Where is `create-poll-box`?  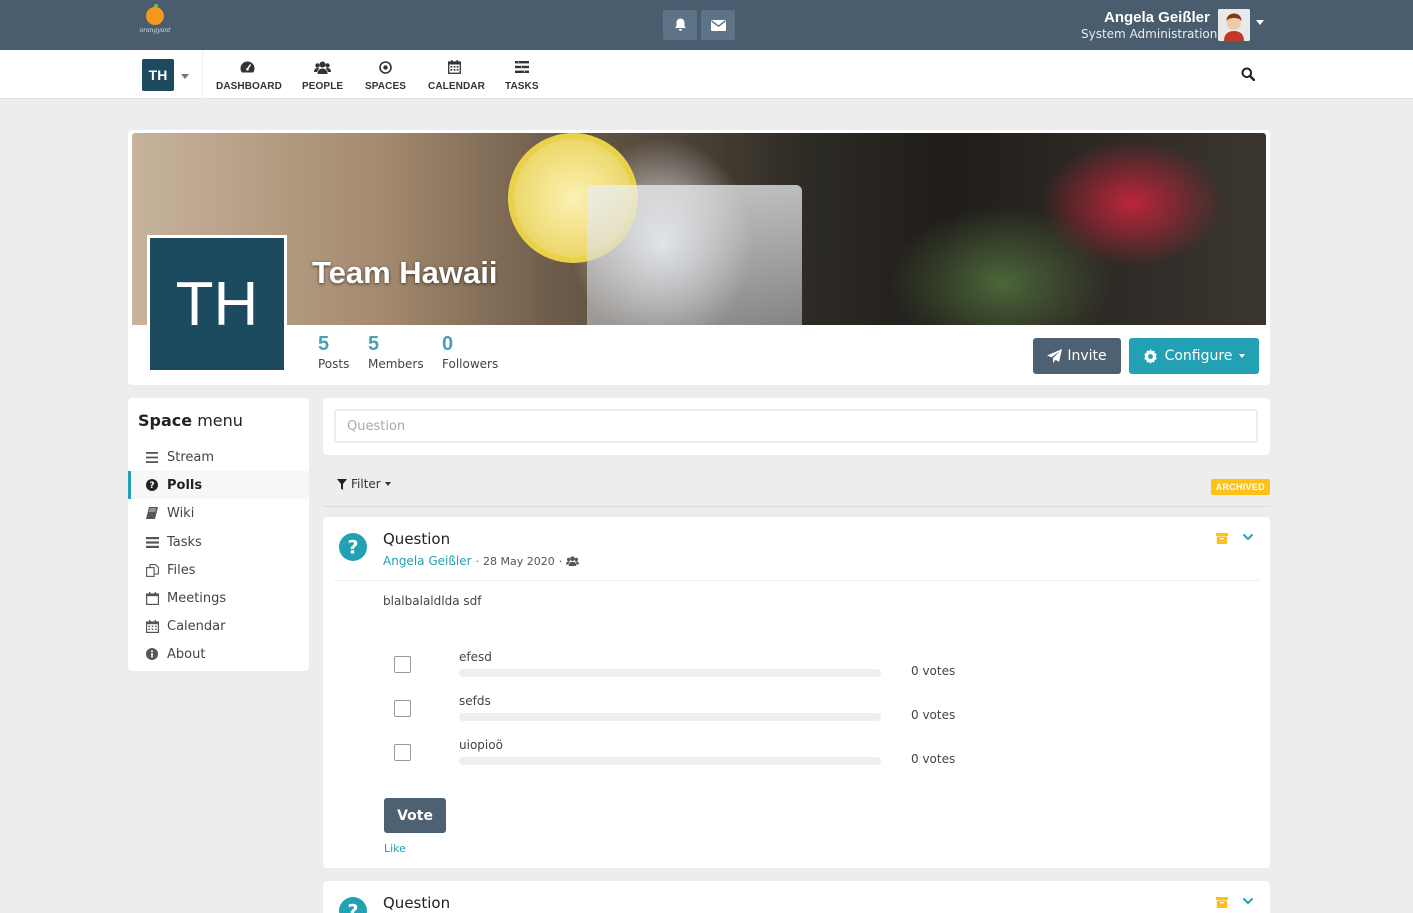
create-poll-box is located at coordinates (796, 426).